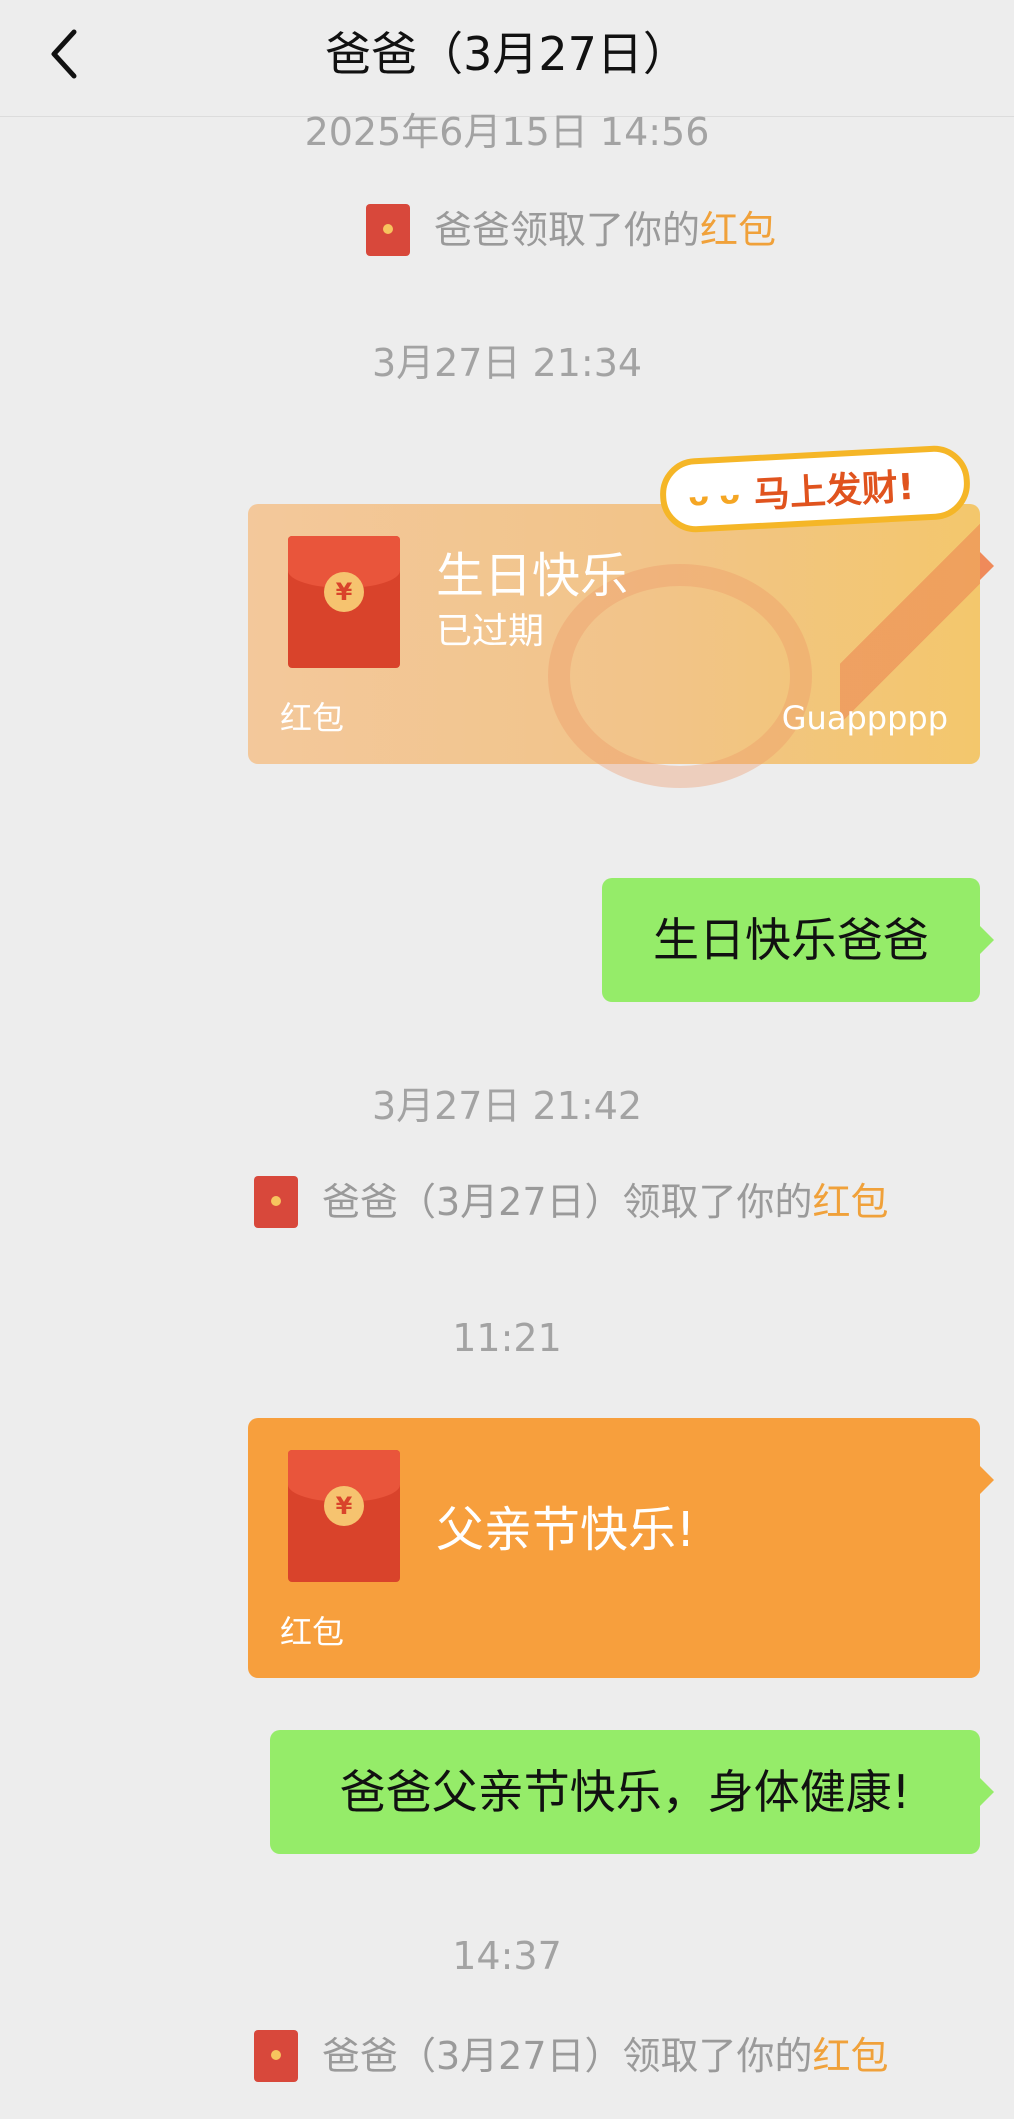 The image size is (1014, 2119). I want to click on chat-bubble-sent: 爸爸父亲节快乐，身体健康!, so click(632, 1792).